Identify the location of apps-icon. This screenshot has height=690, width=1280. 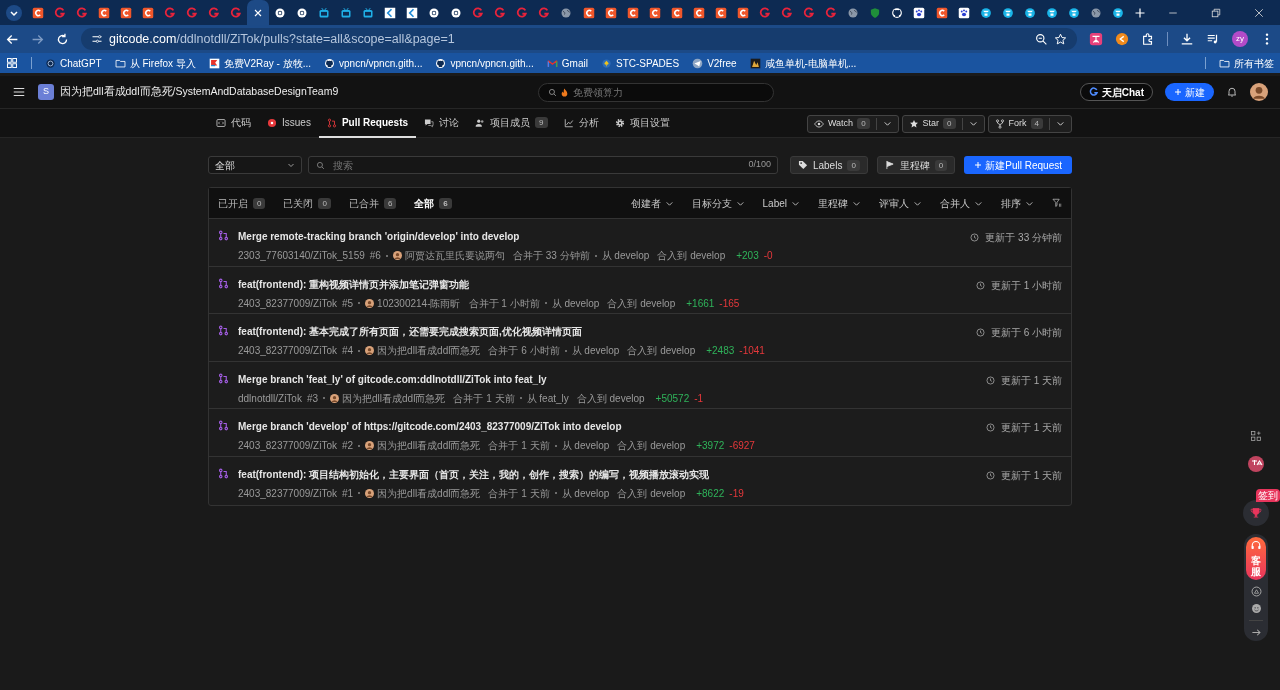
(12, 63).